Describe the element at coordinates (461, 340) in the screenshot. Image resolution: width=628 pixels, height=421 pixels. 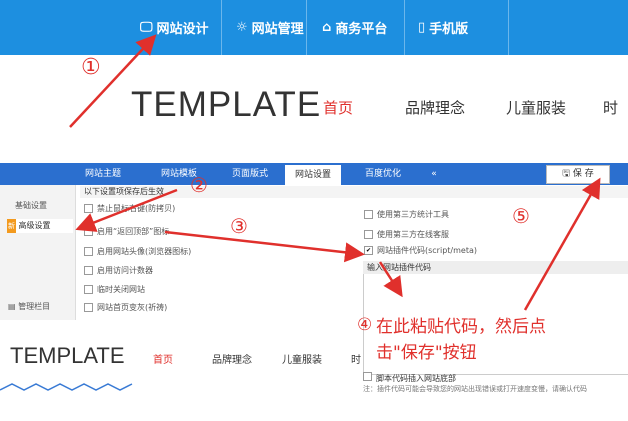
I see `instruction-text: 在此粘贴代码，然后点 击"保存"按钮` at that location.